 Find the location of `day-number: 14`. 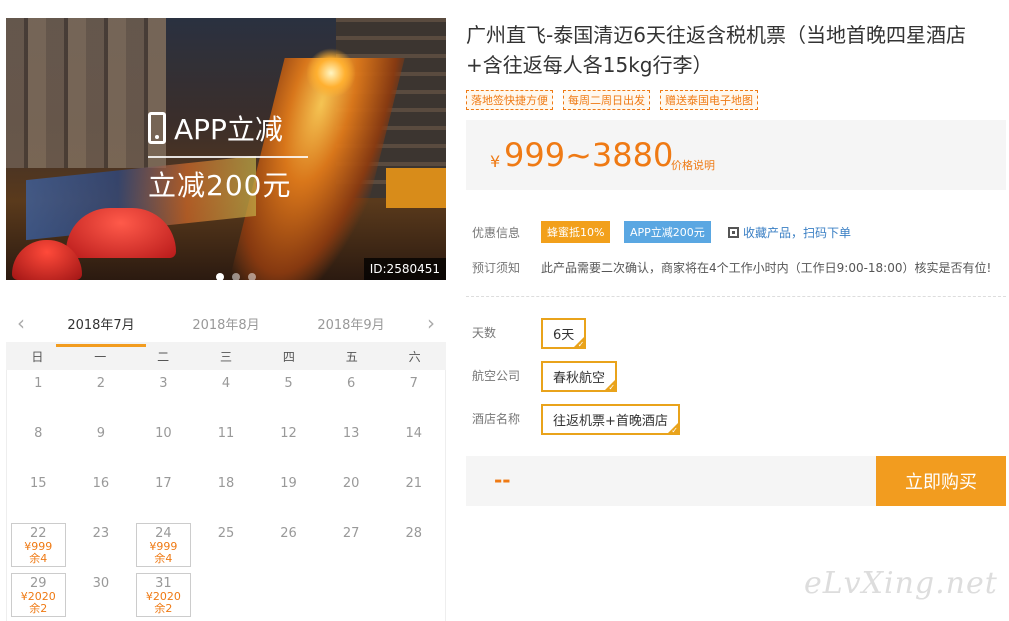

day-number: 14 is located at coordinates (413, 433).